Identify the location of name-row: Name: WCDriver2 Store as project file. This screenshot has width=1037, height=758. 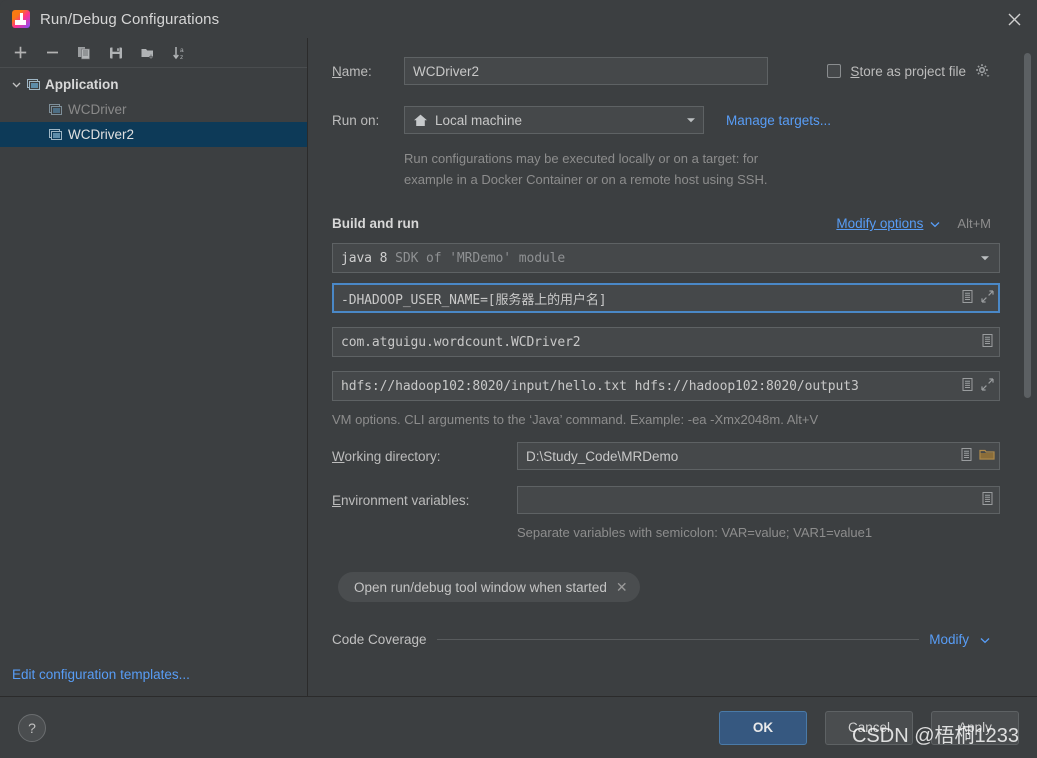
(672, 71).